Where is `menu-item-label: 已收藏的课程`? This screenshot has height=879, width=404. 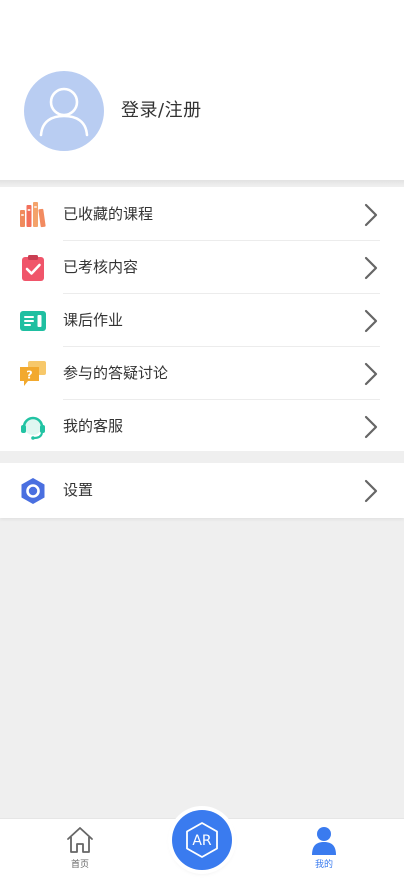
menu-item-label: 已收藏的课程 is located at coordinates (108, 214).